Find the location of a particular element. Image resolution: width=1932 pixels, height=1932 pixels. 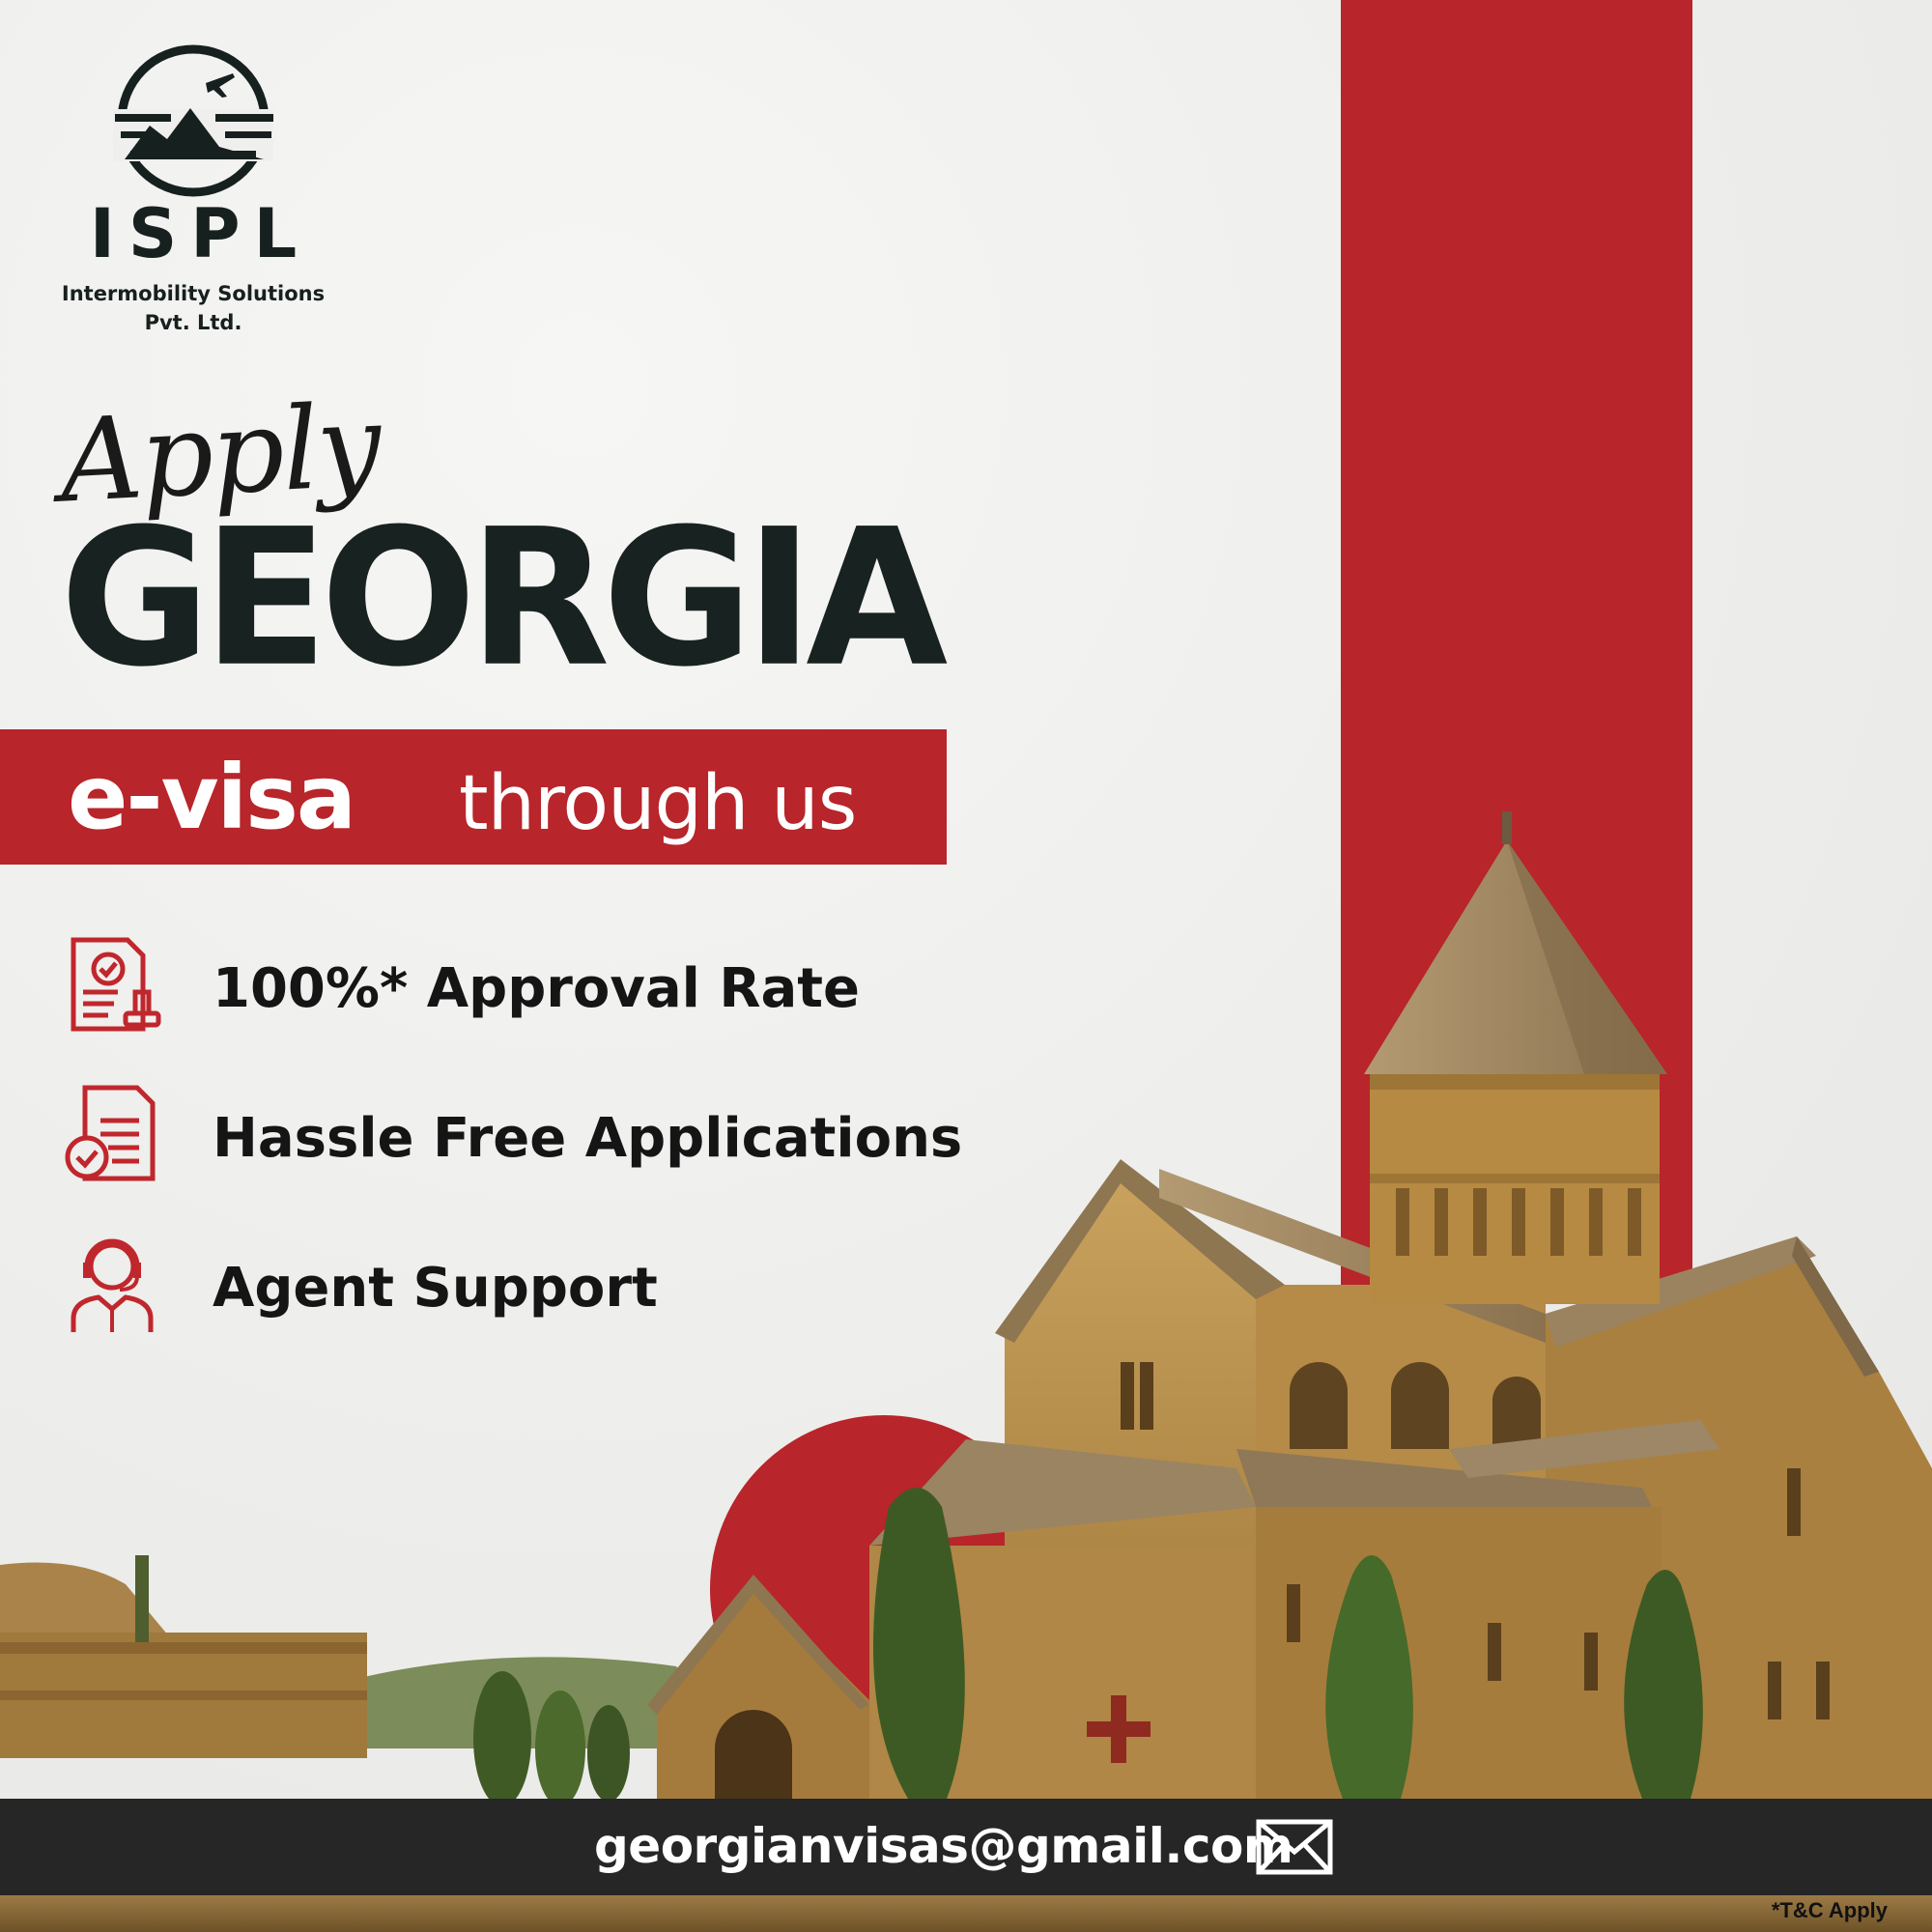

feature-label: 100%* Approval Rate is located at coordinates (537, 988).